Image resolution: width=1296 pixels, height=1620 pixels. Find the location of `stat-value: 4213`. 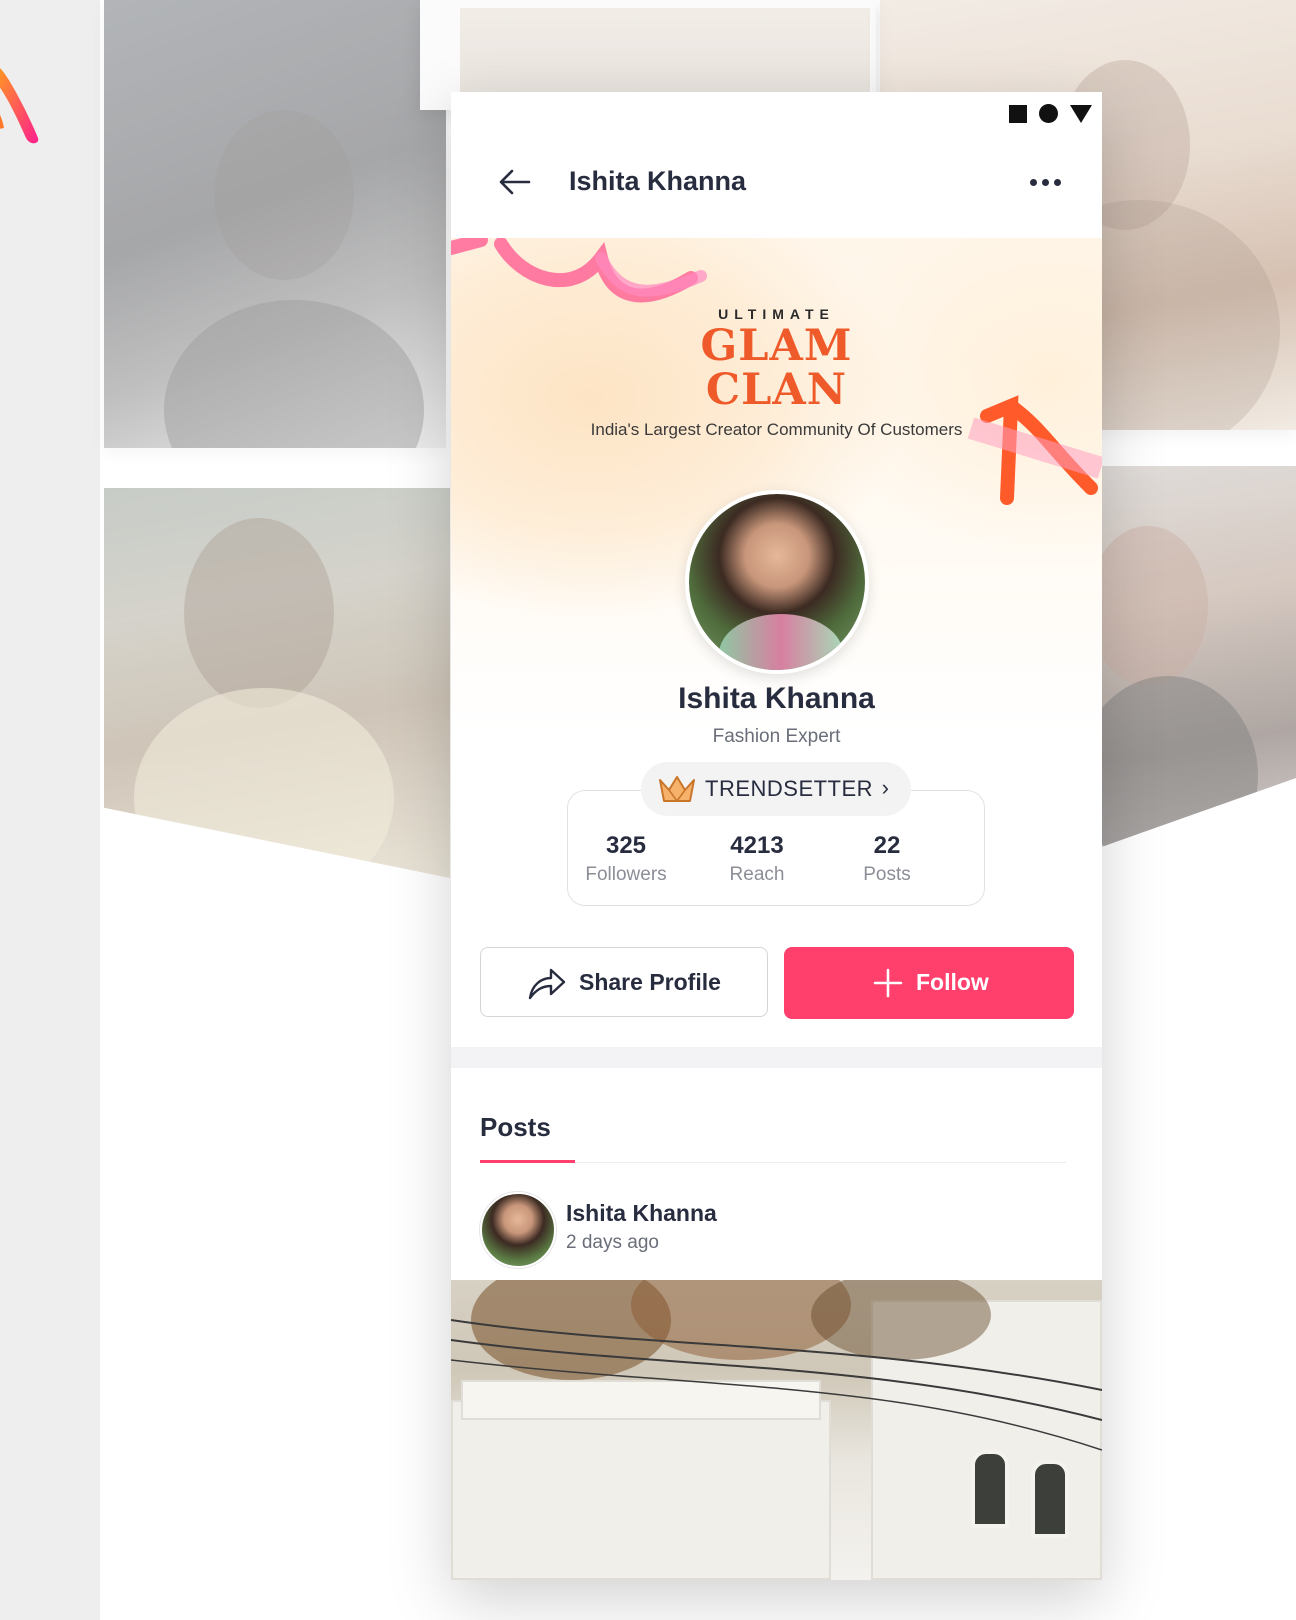

stat-value: 4213 is located at coordinates (757, 845).